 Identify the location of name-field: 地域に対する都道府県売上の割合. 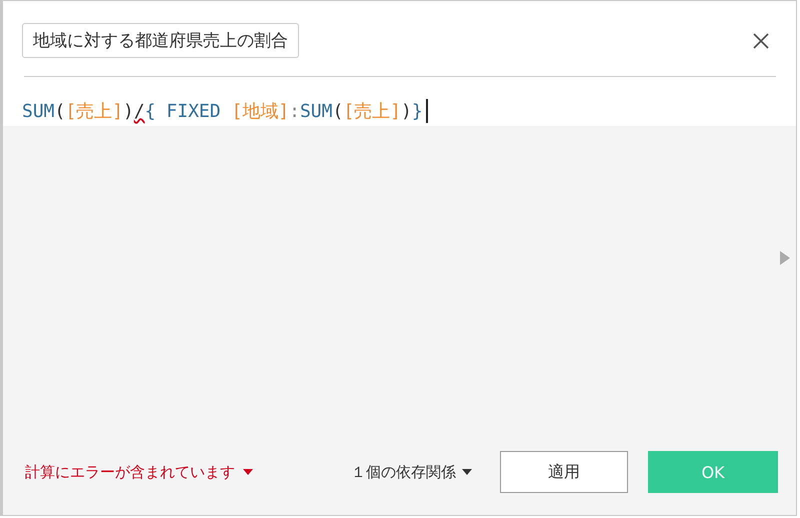
(160, 40).